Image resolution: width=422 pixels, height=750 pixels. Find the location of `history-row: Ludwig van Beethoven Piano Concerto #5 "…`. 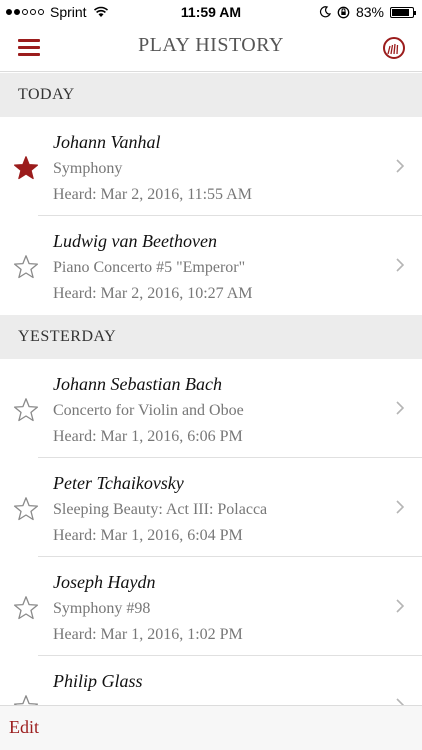

history-row: Ludwig van Beethoven Piano Concerto #5 "… is located at coordinates (211, 265).